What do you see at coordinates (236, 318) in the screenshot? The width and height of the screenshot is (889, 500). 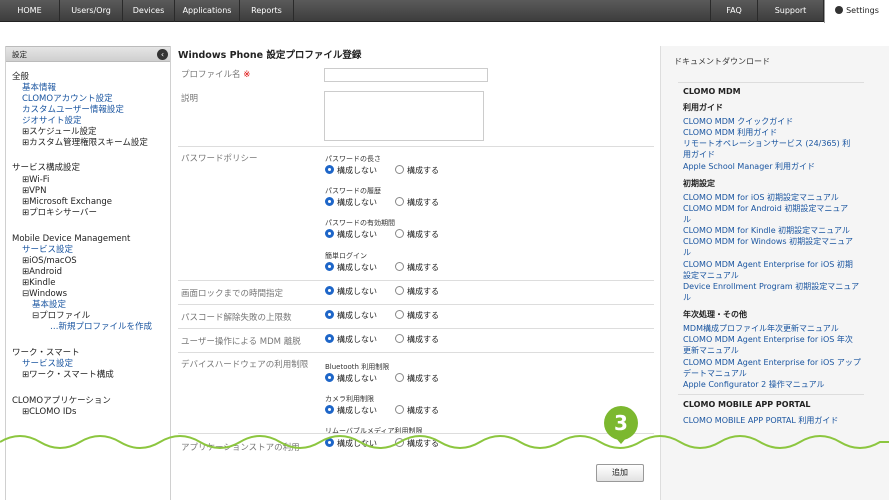 I see `unlock-fail-label: パスコード解除失敗の上限数` at bounding box center [236, 318].